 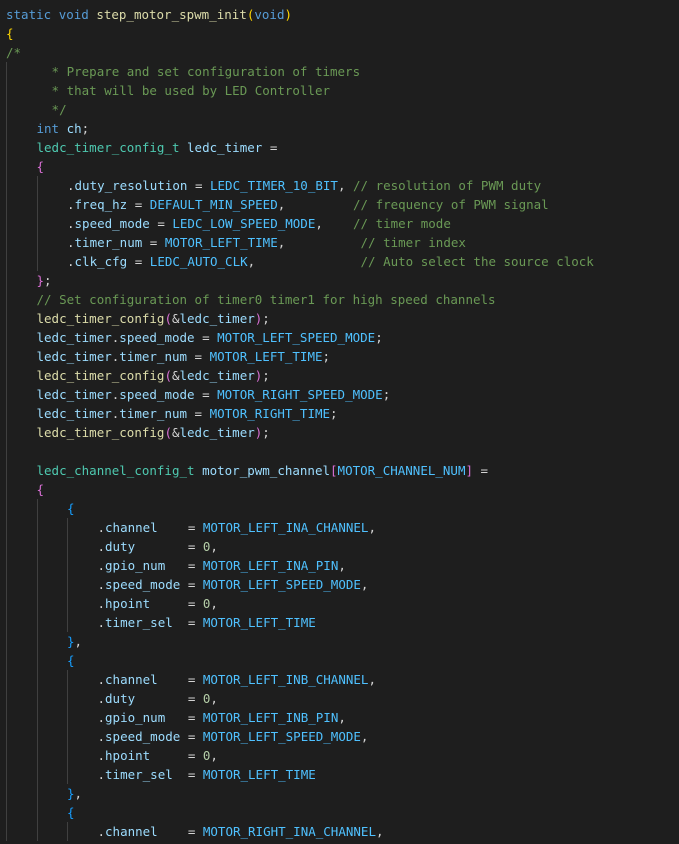 I want to click on code-line: .channel = MOTOR_LEFT_INA_CHANNEL,, so click(x=339, y=527).